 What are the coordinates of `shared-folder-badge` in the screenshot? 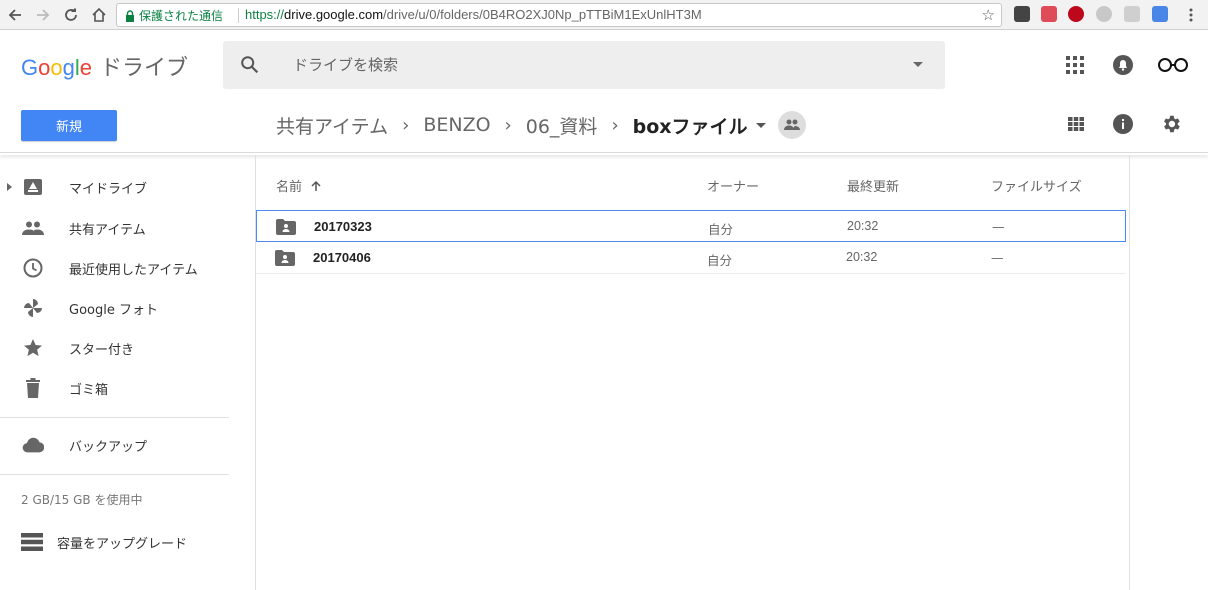 It's located at (791, 125).